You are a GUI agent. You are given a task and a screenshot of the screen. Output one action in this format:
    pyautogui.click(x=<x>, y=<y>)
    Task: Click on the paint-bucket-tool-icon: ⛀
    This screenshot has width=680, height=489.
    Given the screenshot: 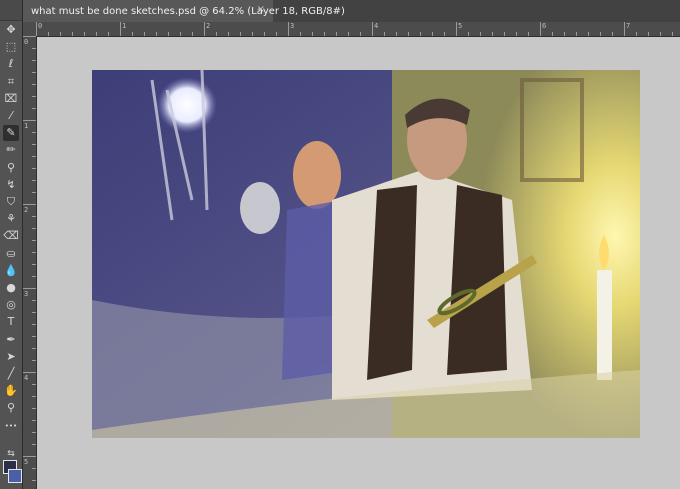 What is the action you would take?
    pyautogui.click(x=11, y=254)
    